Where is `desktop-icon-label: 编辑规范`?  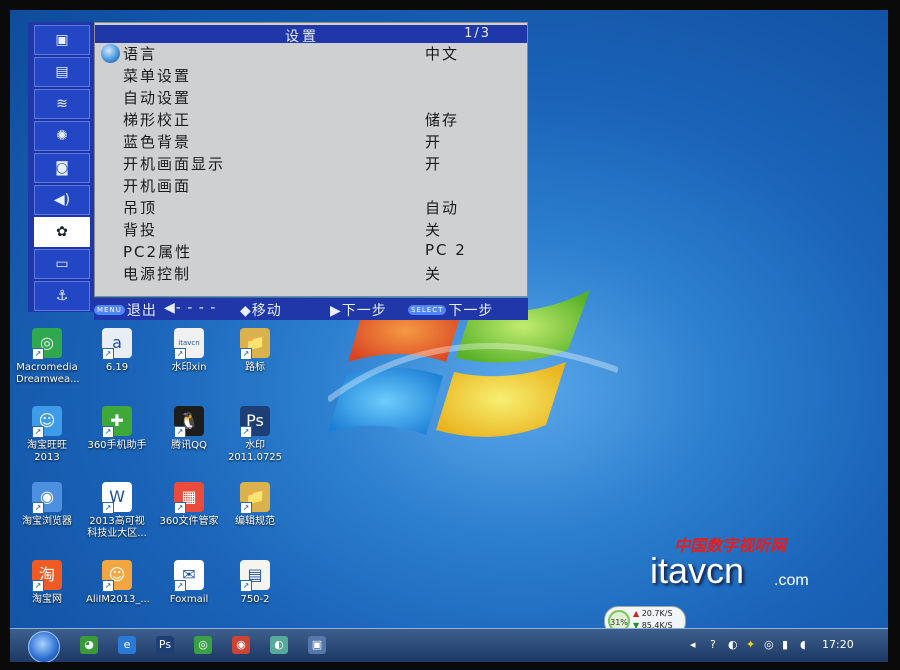
desktop-icon-label: 编辑规范 is located at coordinates (255, 521).